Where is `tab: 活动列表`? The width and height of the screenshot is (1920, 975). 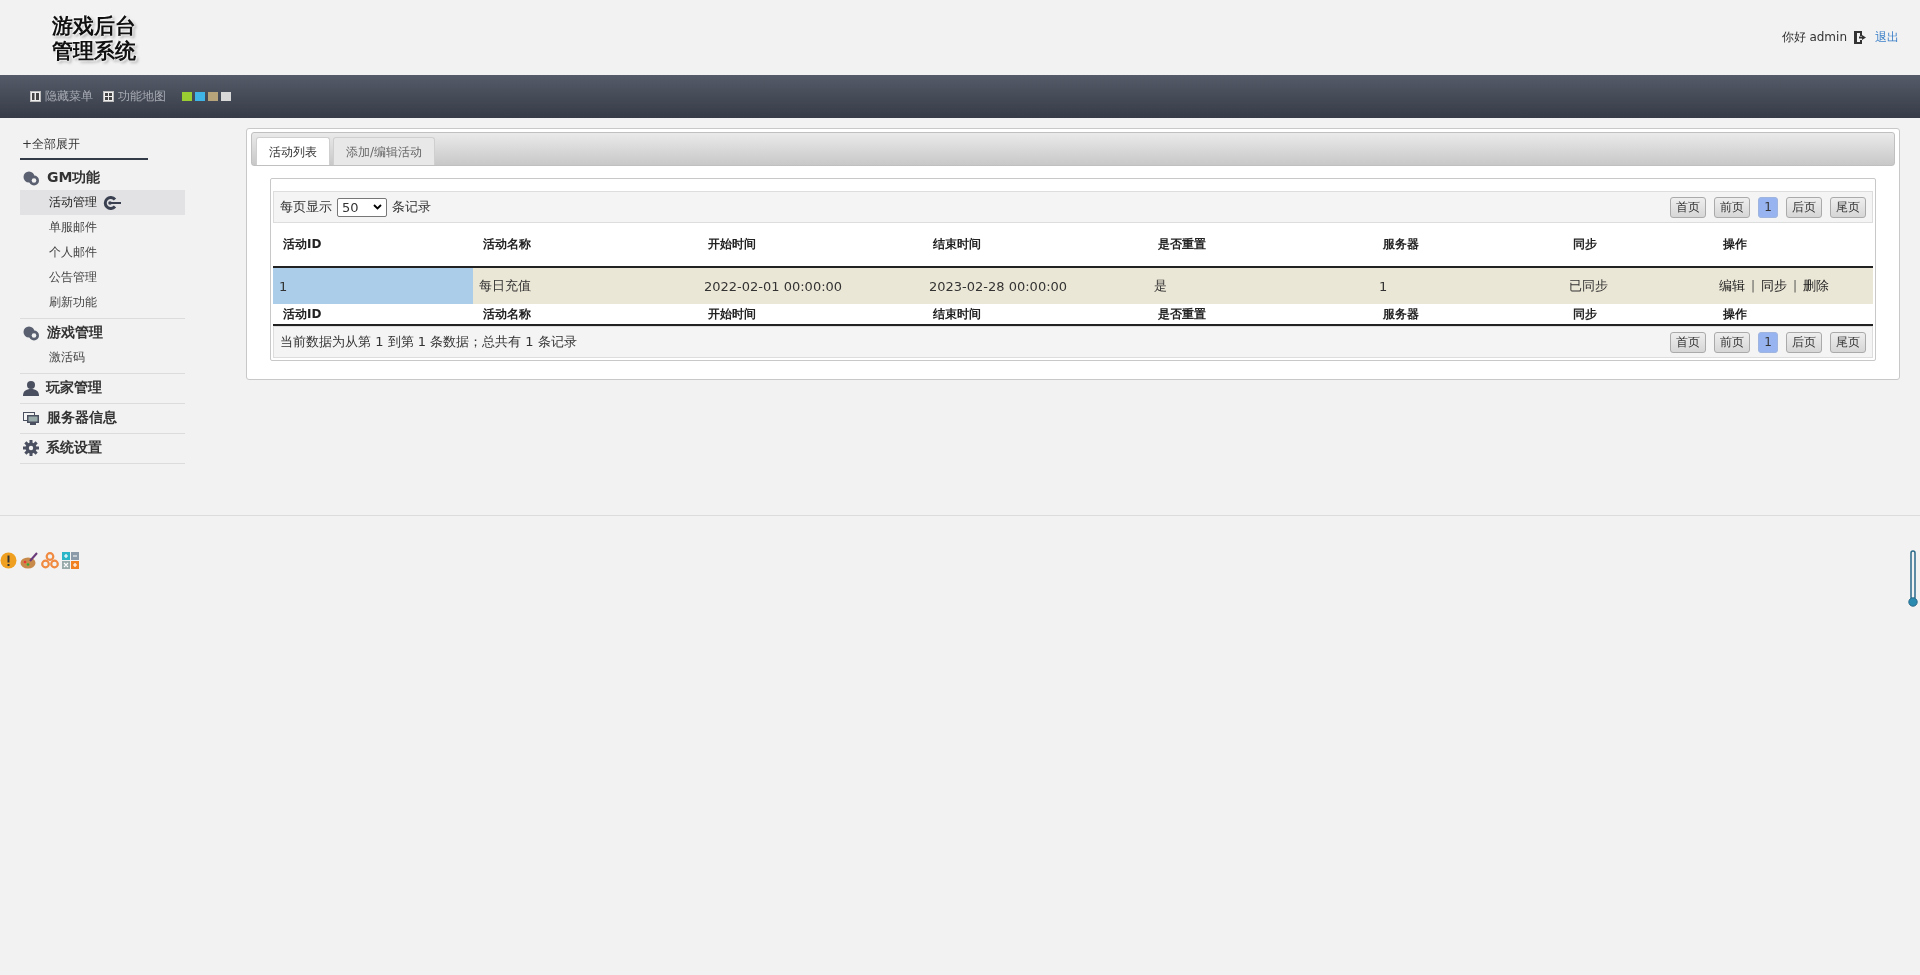 tab: 活动列表 is located at coordinates (293, 151).